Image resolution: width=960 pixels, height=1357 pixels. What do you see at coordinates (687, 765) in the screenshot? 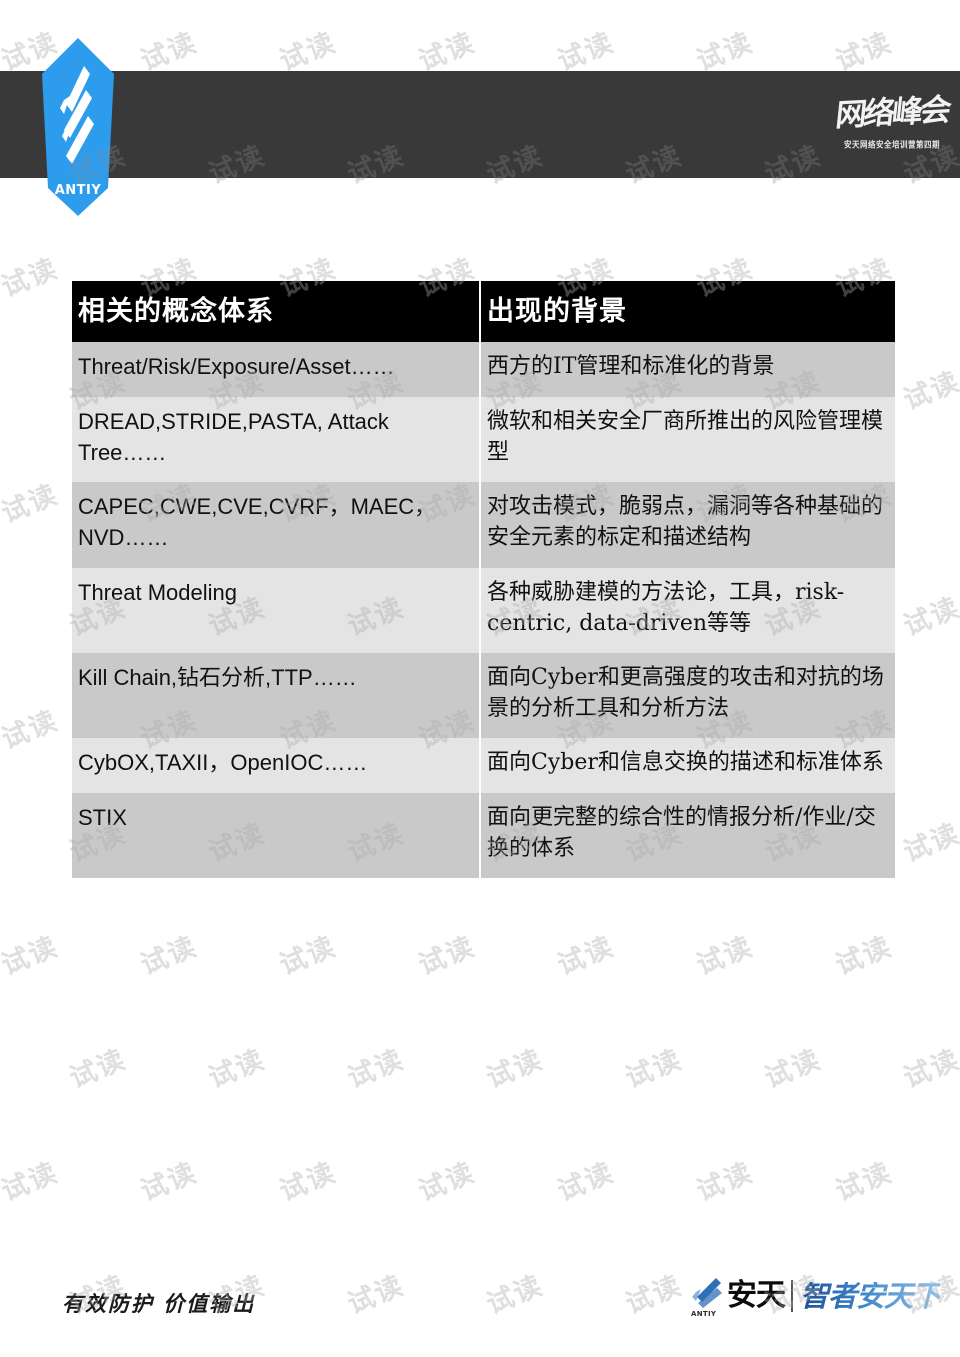
I see `cell-background: 面向Cyber和信息交换的描述和标准体系` at bounding box center [687, 765].